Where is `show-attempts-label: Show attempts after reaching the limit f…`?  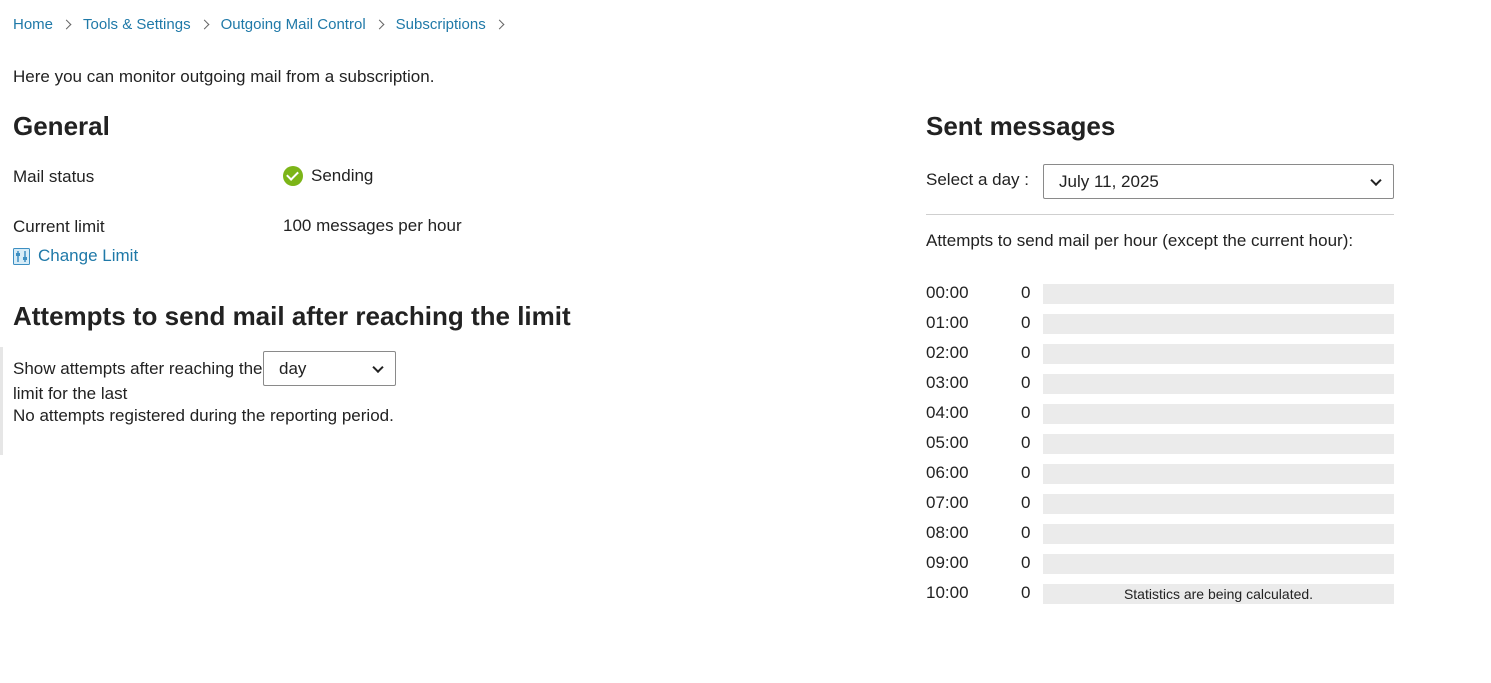 show-attempts-label: Show attempts after reaching the limit f… is located at coordinates (138, 381).